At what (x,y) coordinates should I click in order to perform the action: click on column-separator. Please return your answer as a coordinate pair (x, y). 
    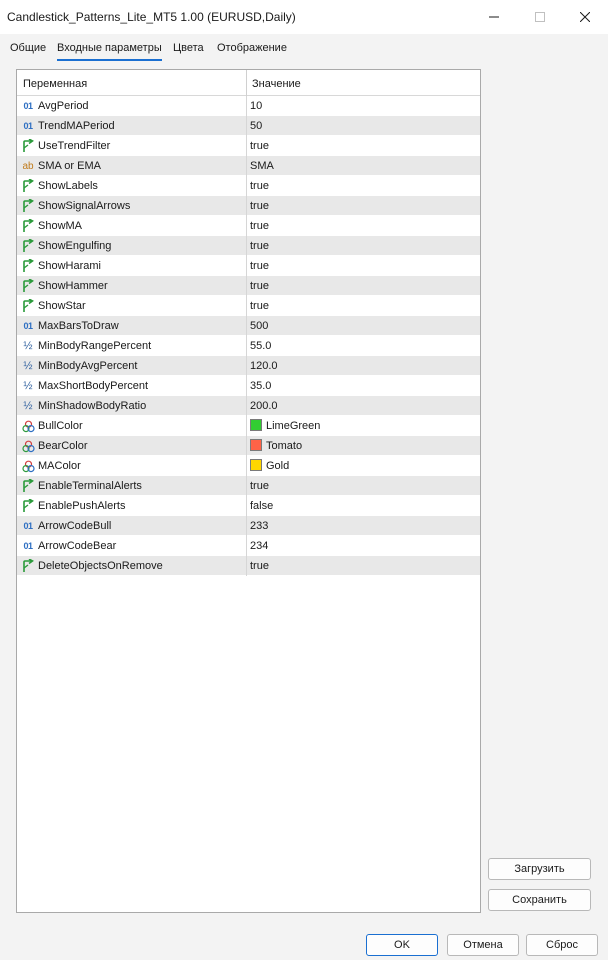
    Looking at the image, I should click on (246, 83).